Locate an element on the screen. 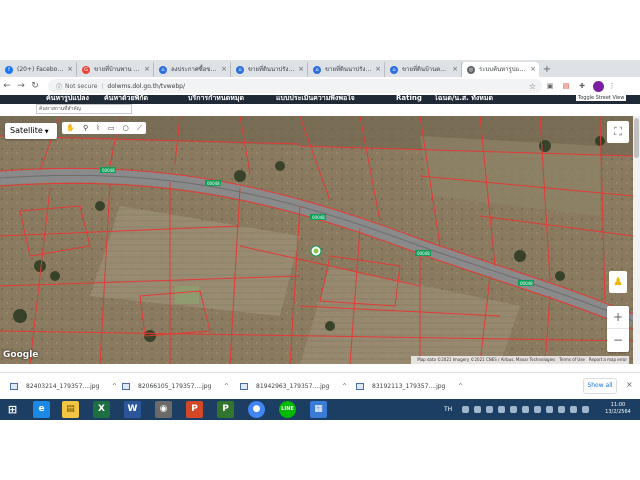 This screenshot has width=640, height=480. browser-tab-active: ◎ ระบบค้นหารูปแปลงที่ดิน × is located at coordinates (500, 69).